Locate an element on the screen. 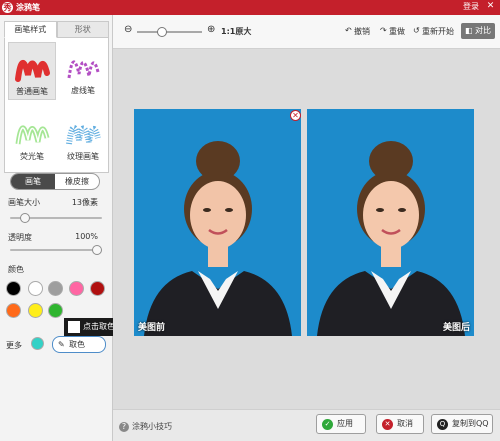 Image resolution: width=500 pixels, height=441 pixels. portrait-image is located at coordinates (218, 238).